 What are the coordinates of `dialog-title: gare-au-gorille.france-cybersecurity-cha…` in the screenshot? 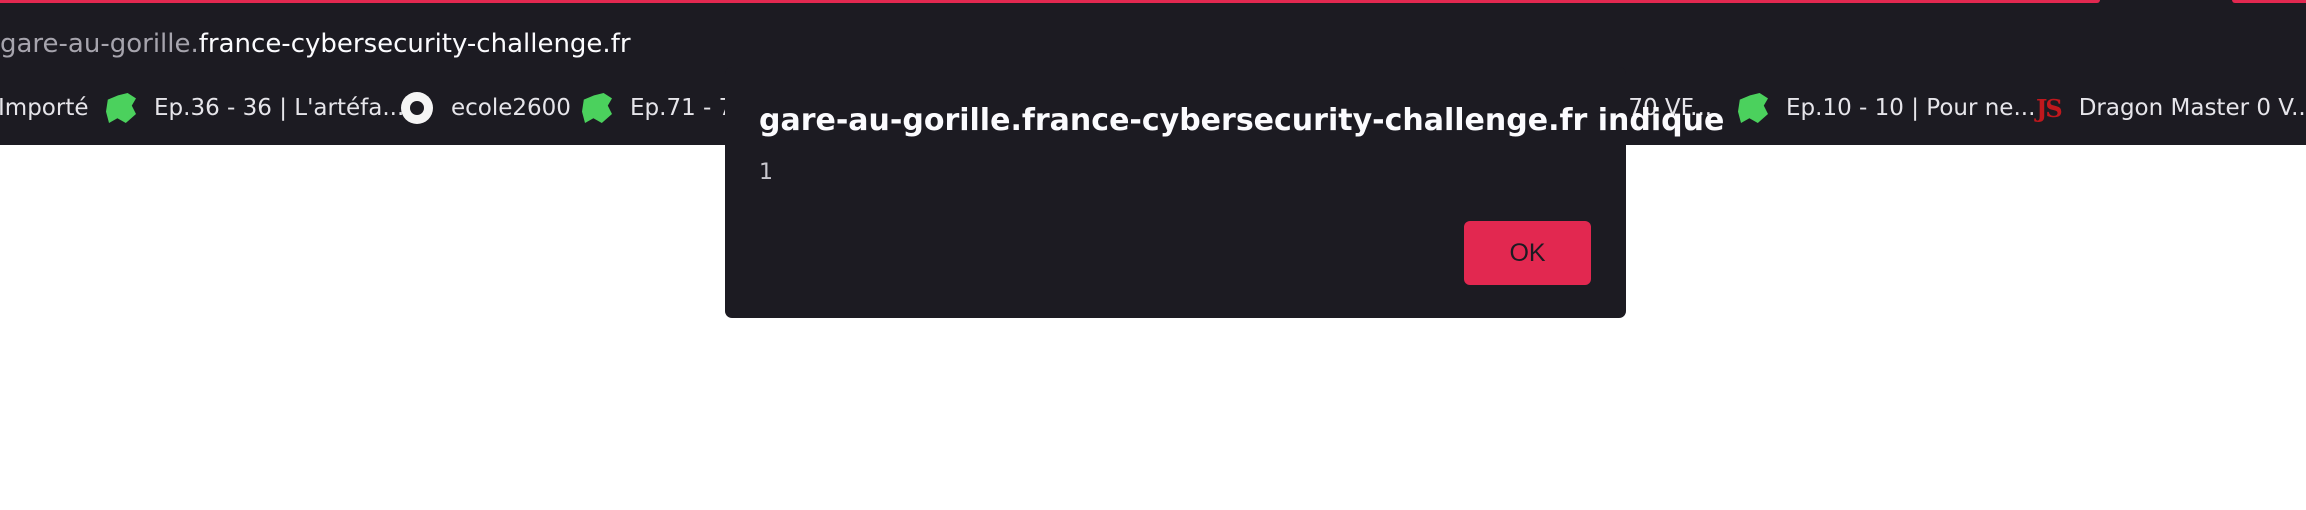 It's located at (1242, 120).